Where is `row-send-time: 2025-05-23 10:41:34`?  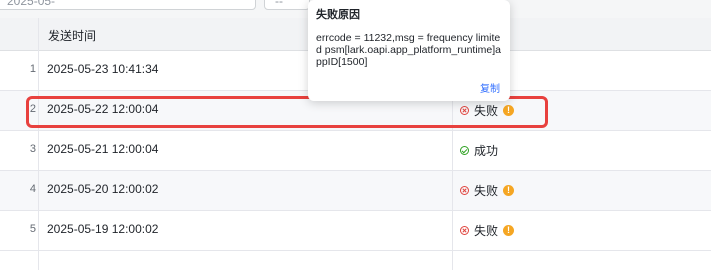
row-send-time: 2025-05-23 10:41:34 is located at coordinates (103, 69).